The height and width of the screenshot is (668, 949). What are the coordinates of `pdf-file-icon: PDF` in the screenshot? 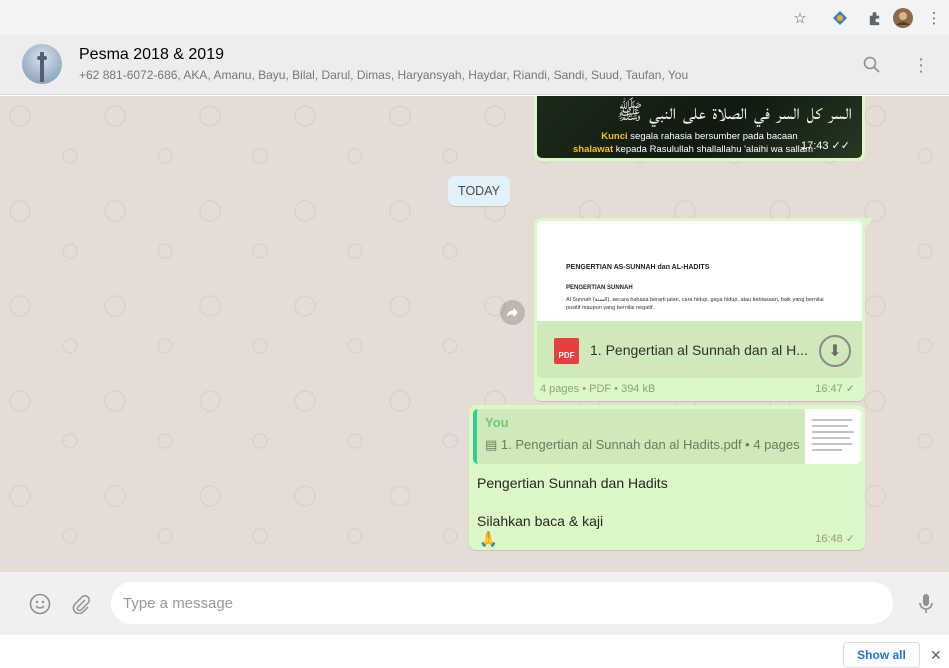 It's located at (566, 351).